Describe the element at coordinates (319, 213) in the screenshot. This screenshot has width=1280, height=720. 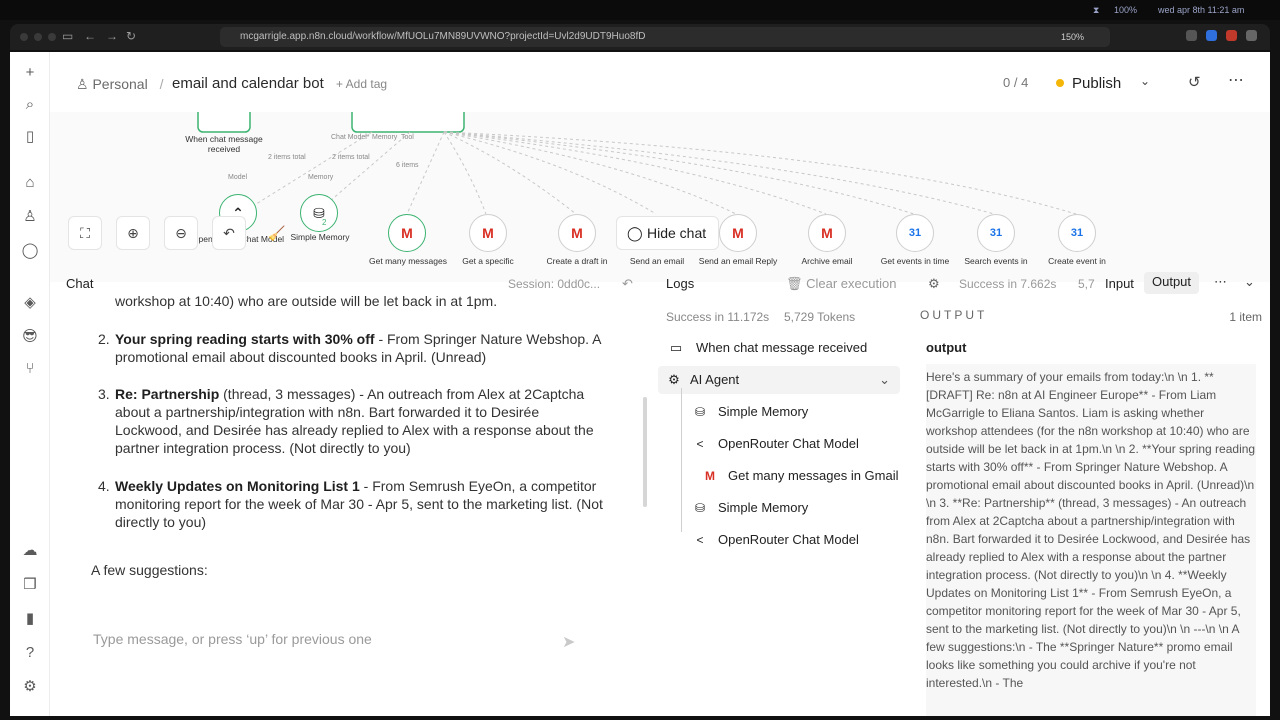
I see `memory-node: ⛁` at that location.